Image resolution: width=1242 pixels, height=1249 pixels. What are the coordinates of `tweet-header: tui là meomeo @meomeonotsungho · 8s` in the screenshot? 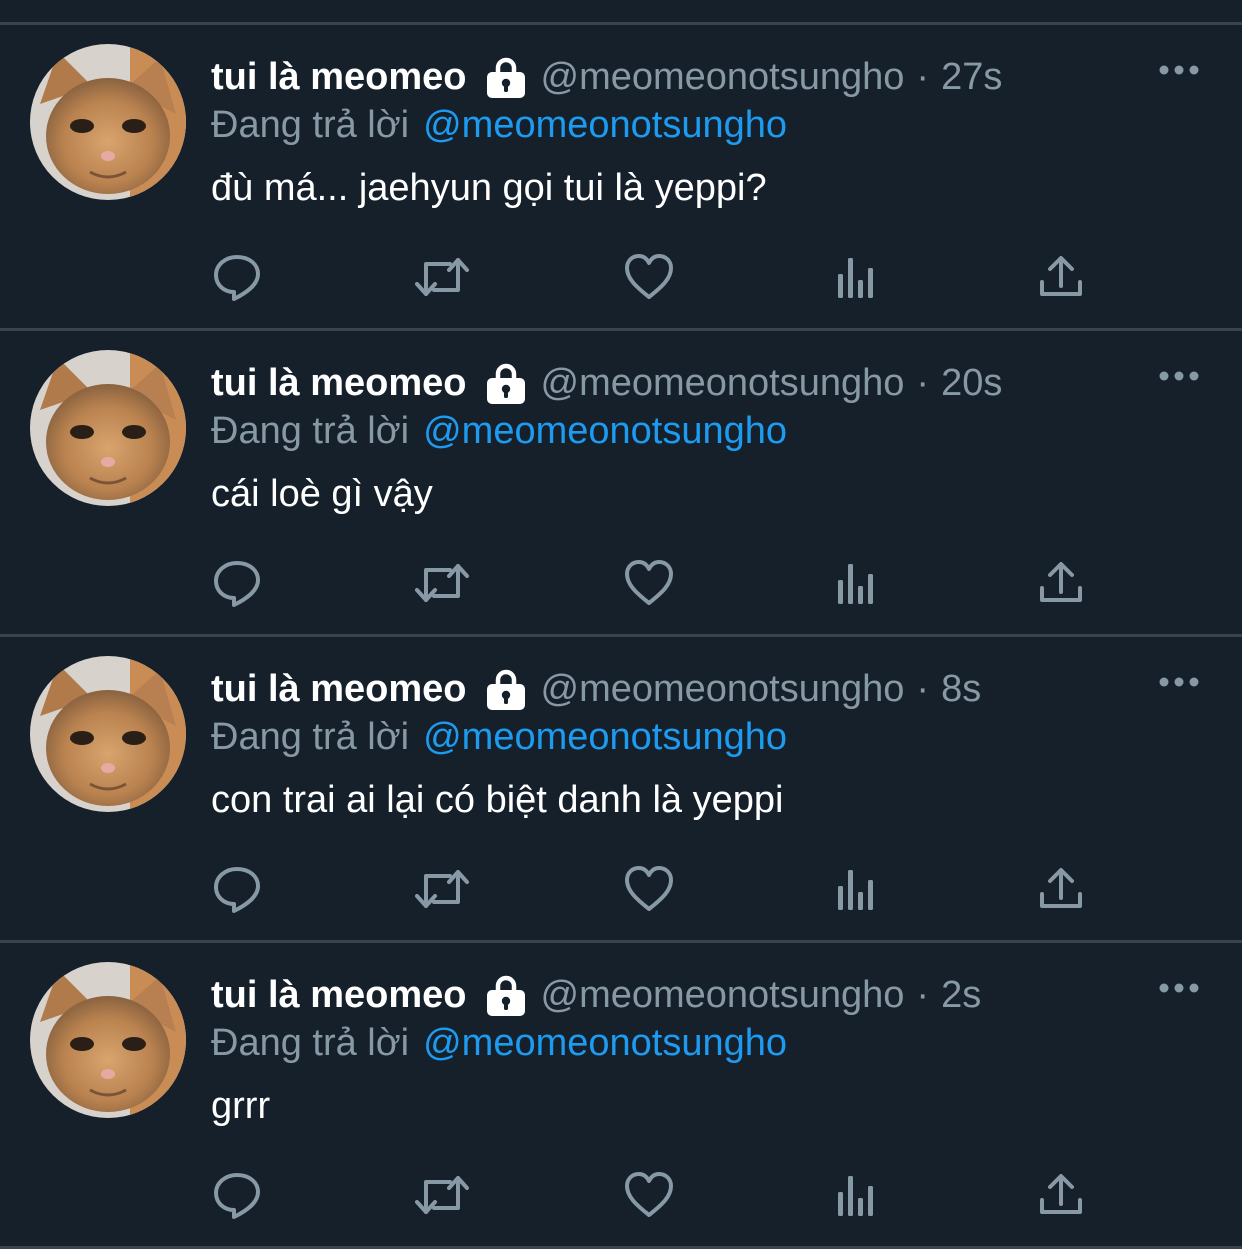 It's located at (596, 689).